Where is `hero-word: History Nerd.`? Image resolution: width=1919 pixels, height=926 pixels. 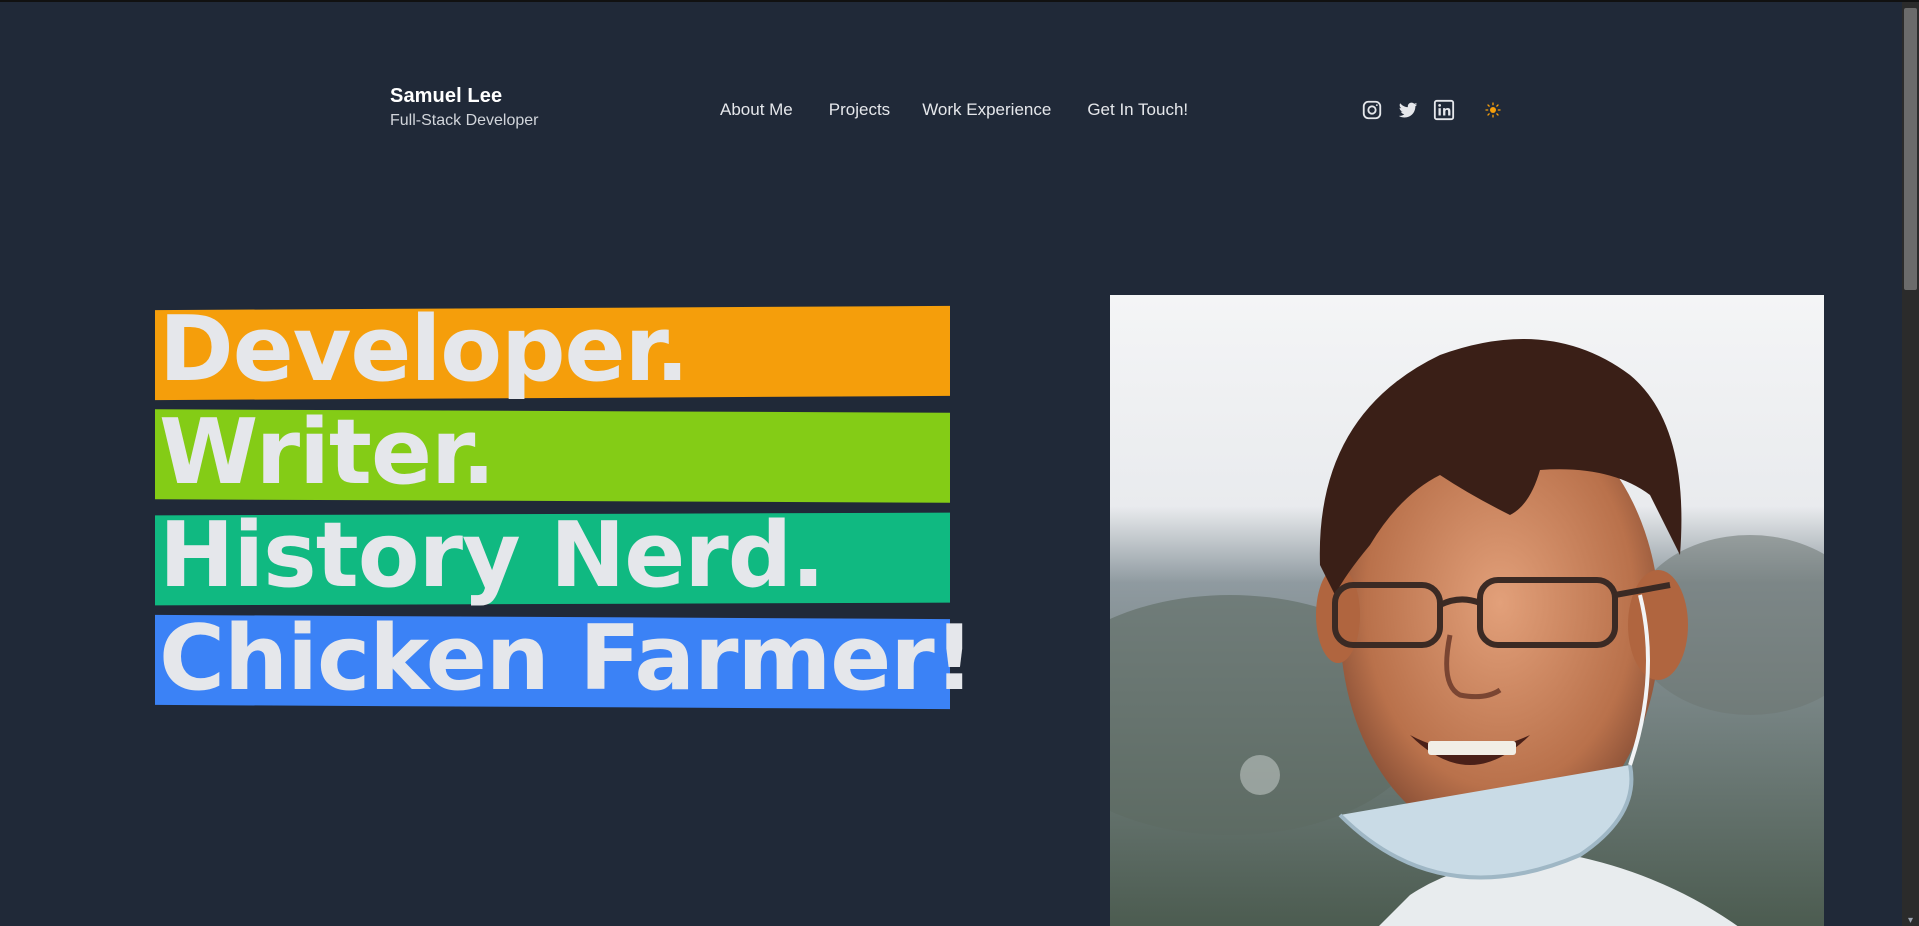
hero-word: History Nerd. is located at coordinates (492, 555).